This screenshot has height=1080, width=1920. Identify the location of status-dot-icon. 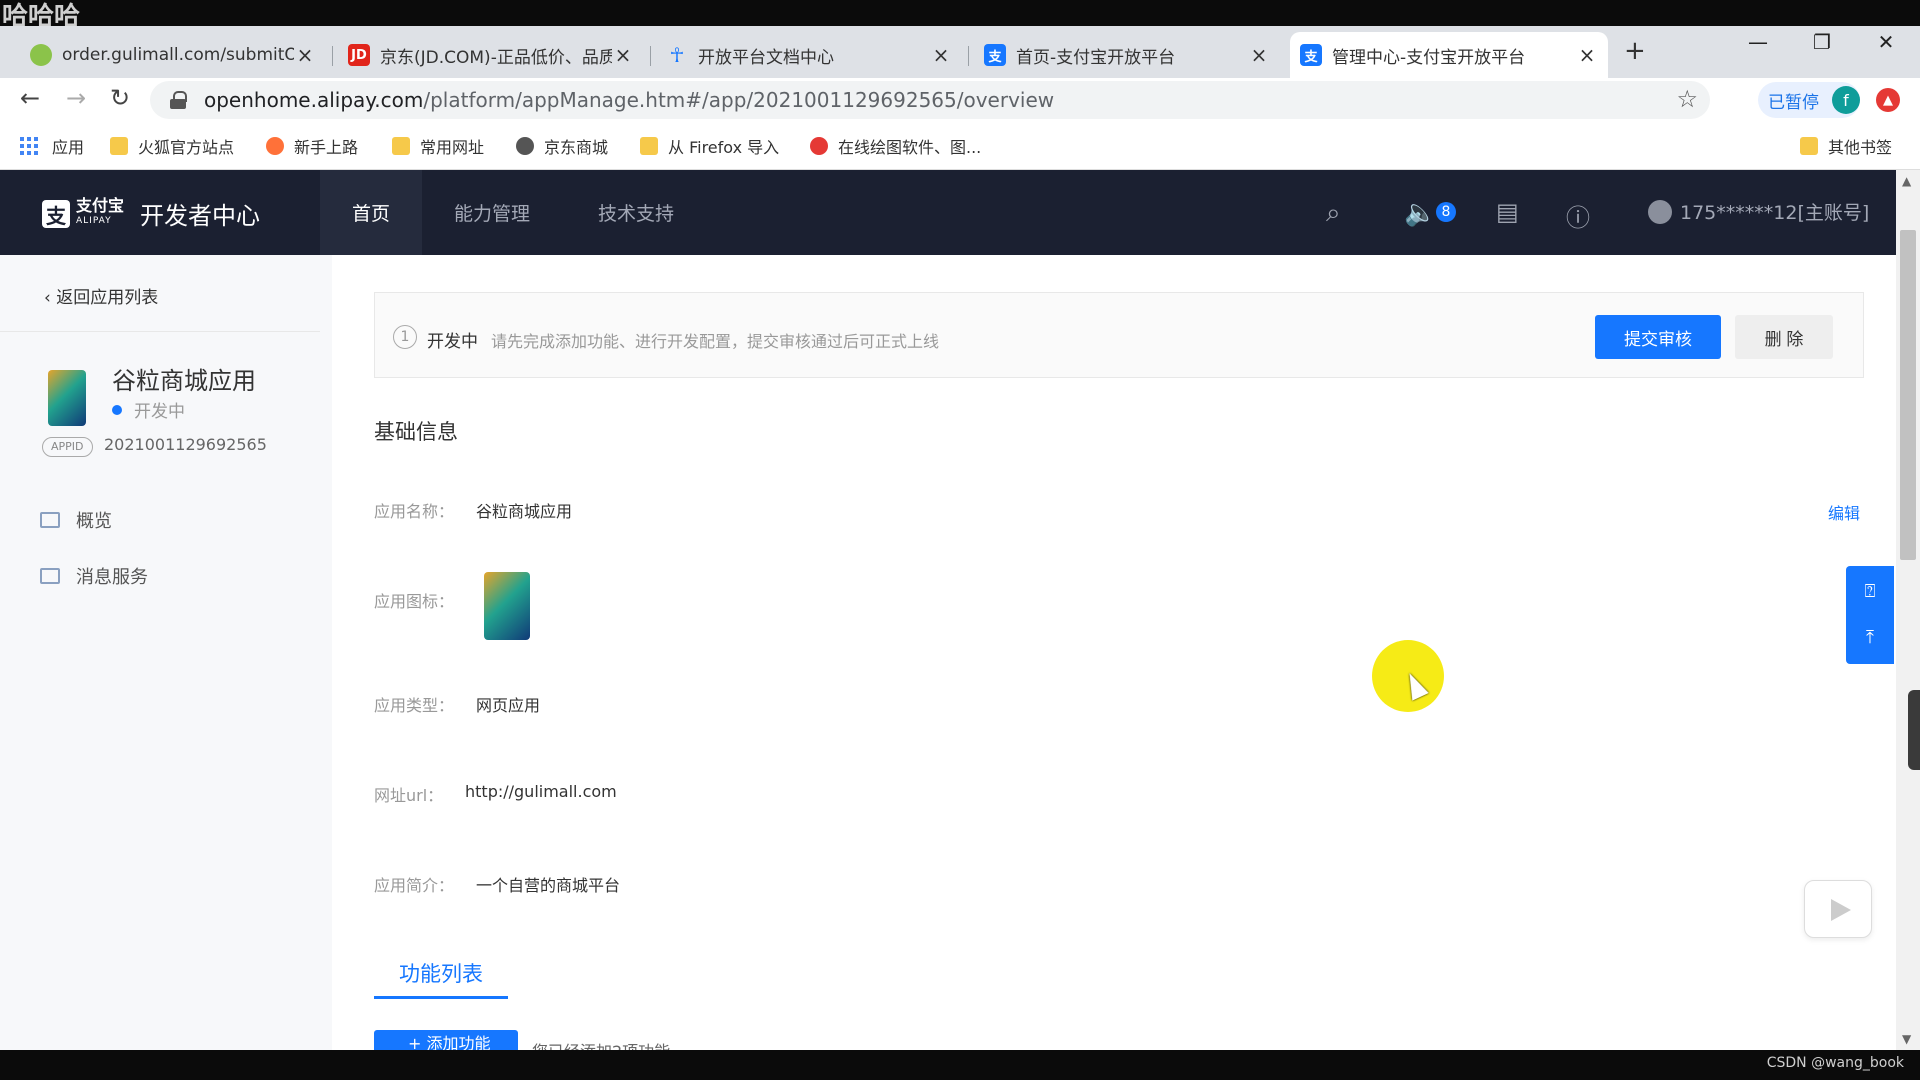
(117, 409).